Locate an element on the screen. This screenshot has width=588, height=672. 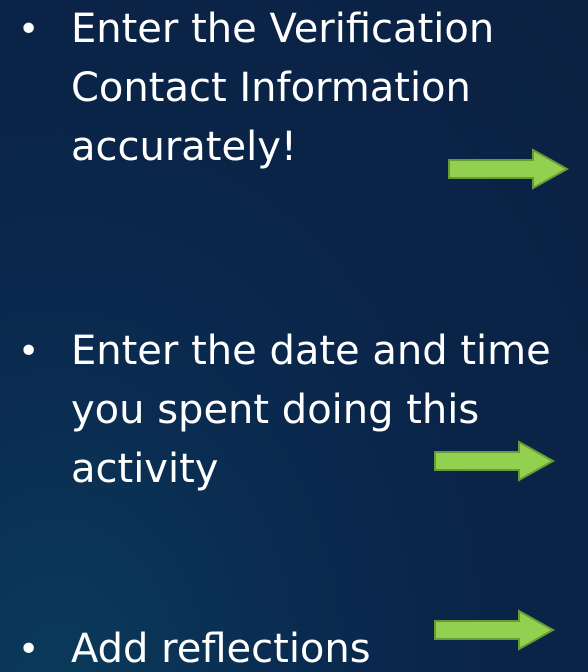
bullet-text: Add reflections is located at coordinates (221, 649).